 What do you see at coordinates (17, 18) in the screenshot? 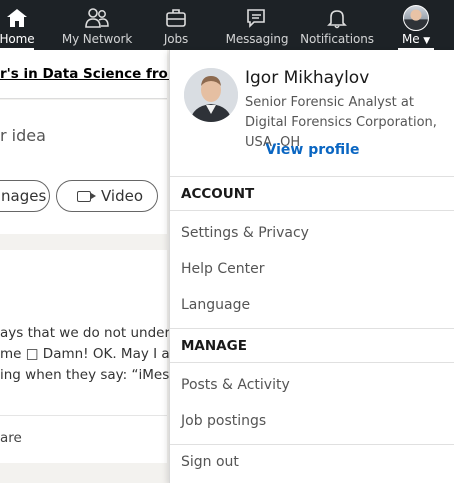
I see `home-icon` at bounding box center [17, 18].